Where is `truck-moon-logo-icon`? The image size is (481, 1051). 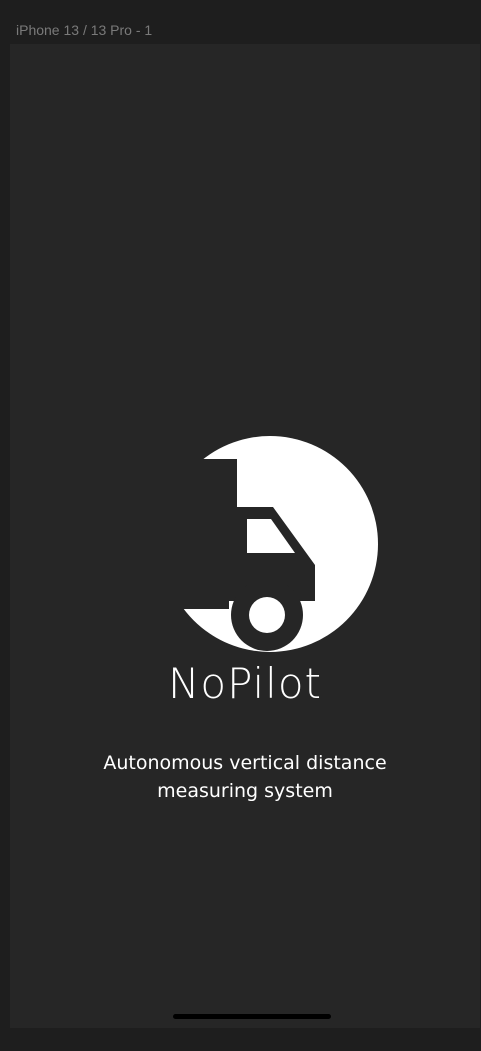
truck-moon-logo-icon is located at coordinates (266, 544).